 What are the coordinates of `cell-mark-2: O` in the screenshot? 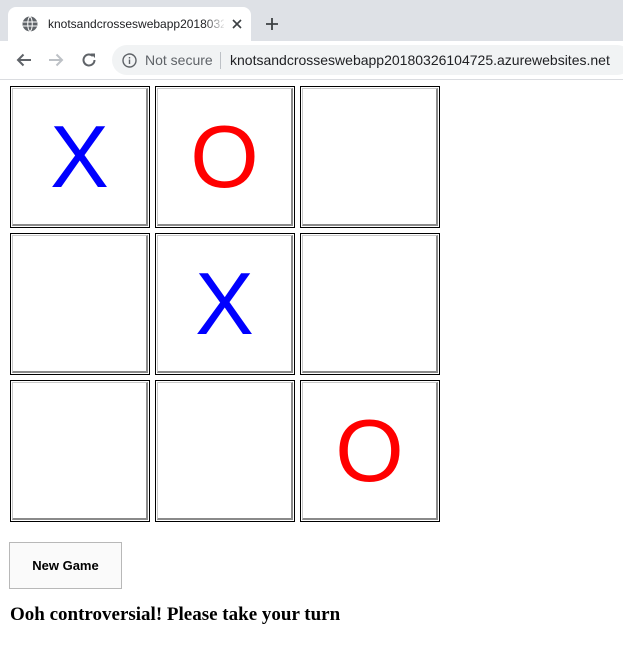 It's located at (225, 157).